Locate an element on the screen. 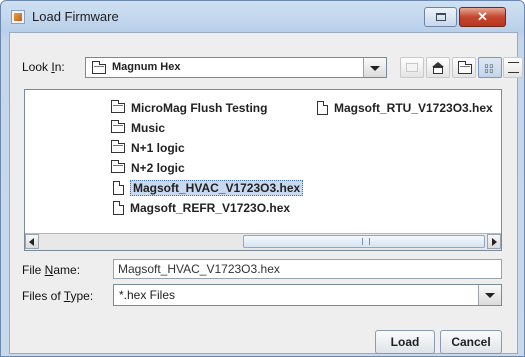 This screenshot has height=357, width=525. close-button: ✕ is located at coordinates (482, 17).